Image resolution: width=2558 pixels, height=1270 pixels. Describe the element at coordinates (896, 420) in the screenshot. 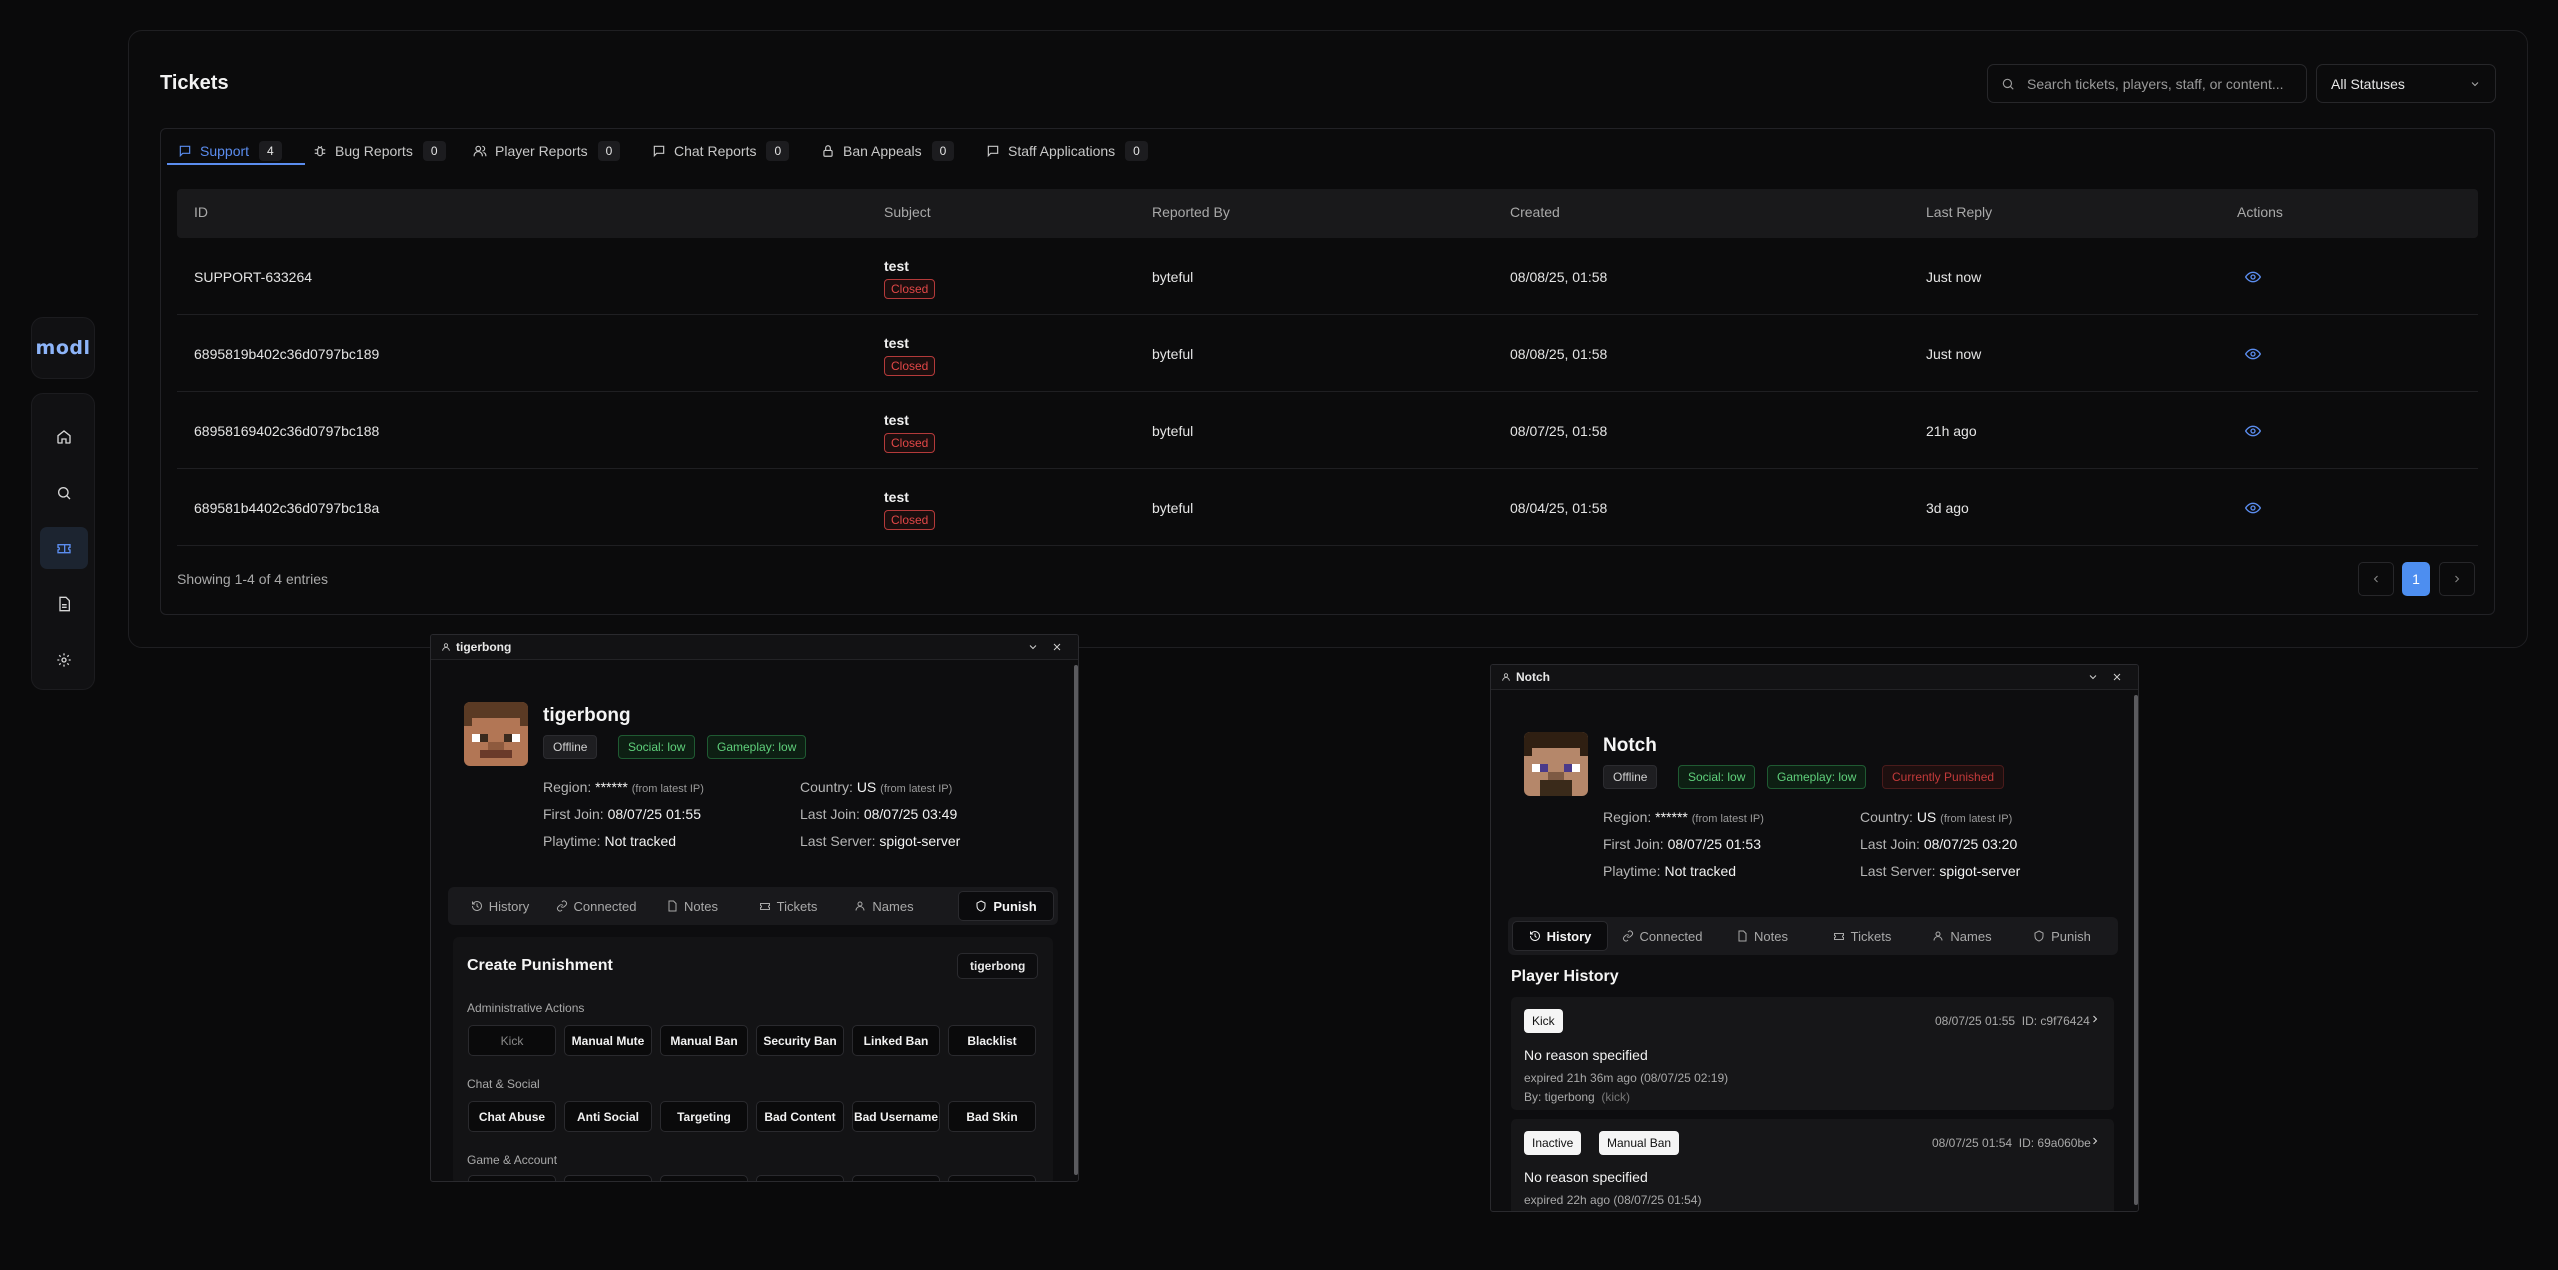

I see `ticket-subject: test` at that location.